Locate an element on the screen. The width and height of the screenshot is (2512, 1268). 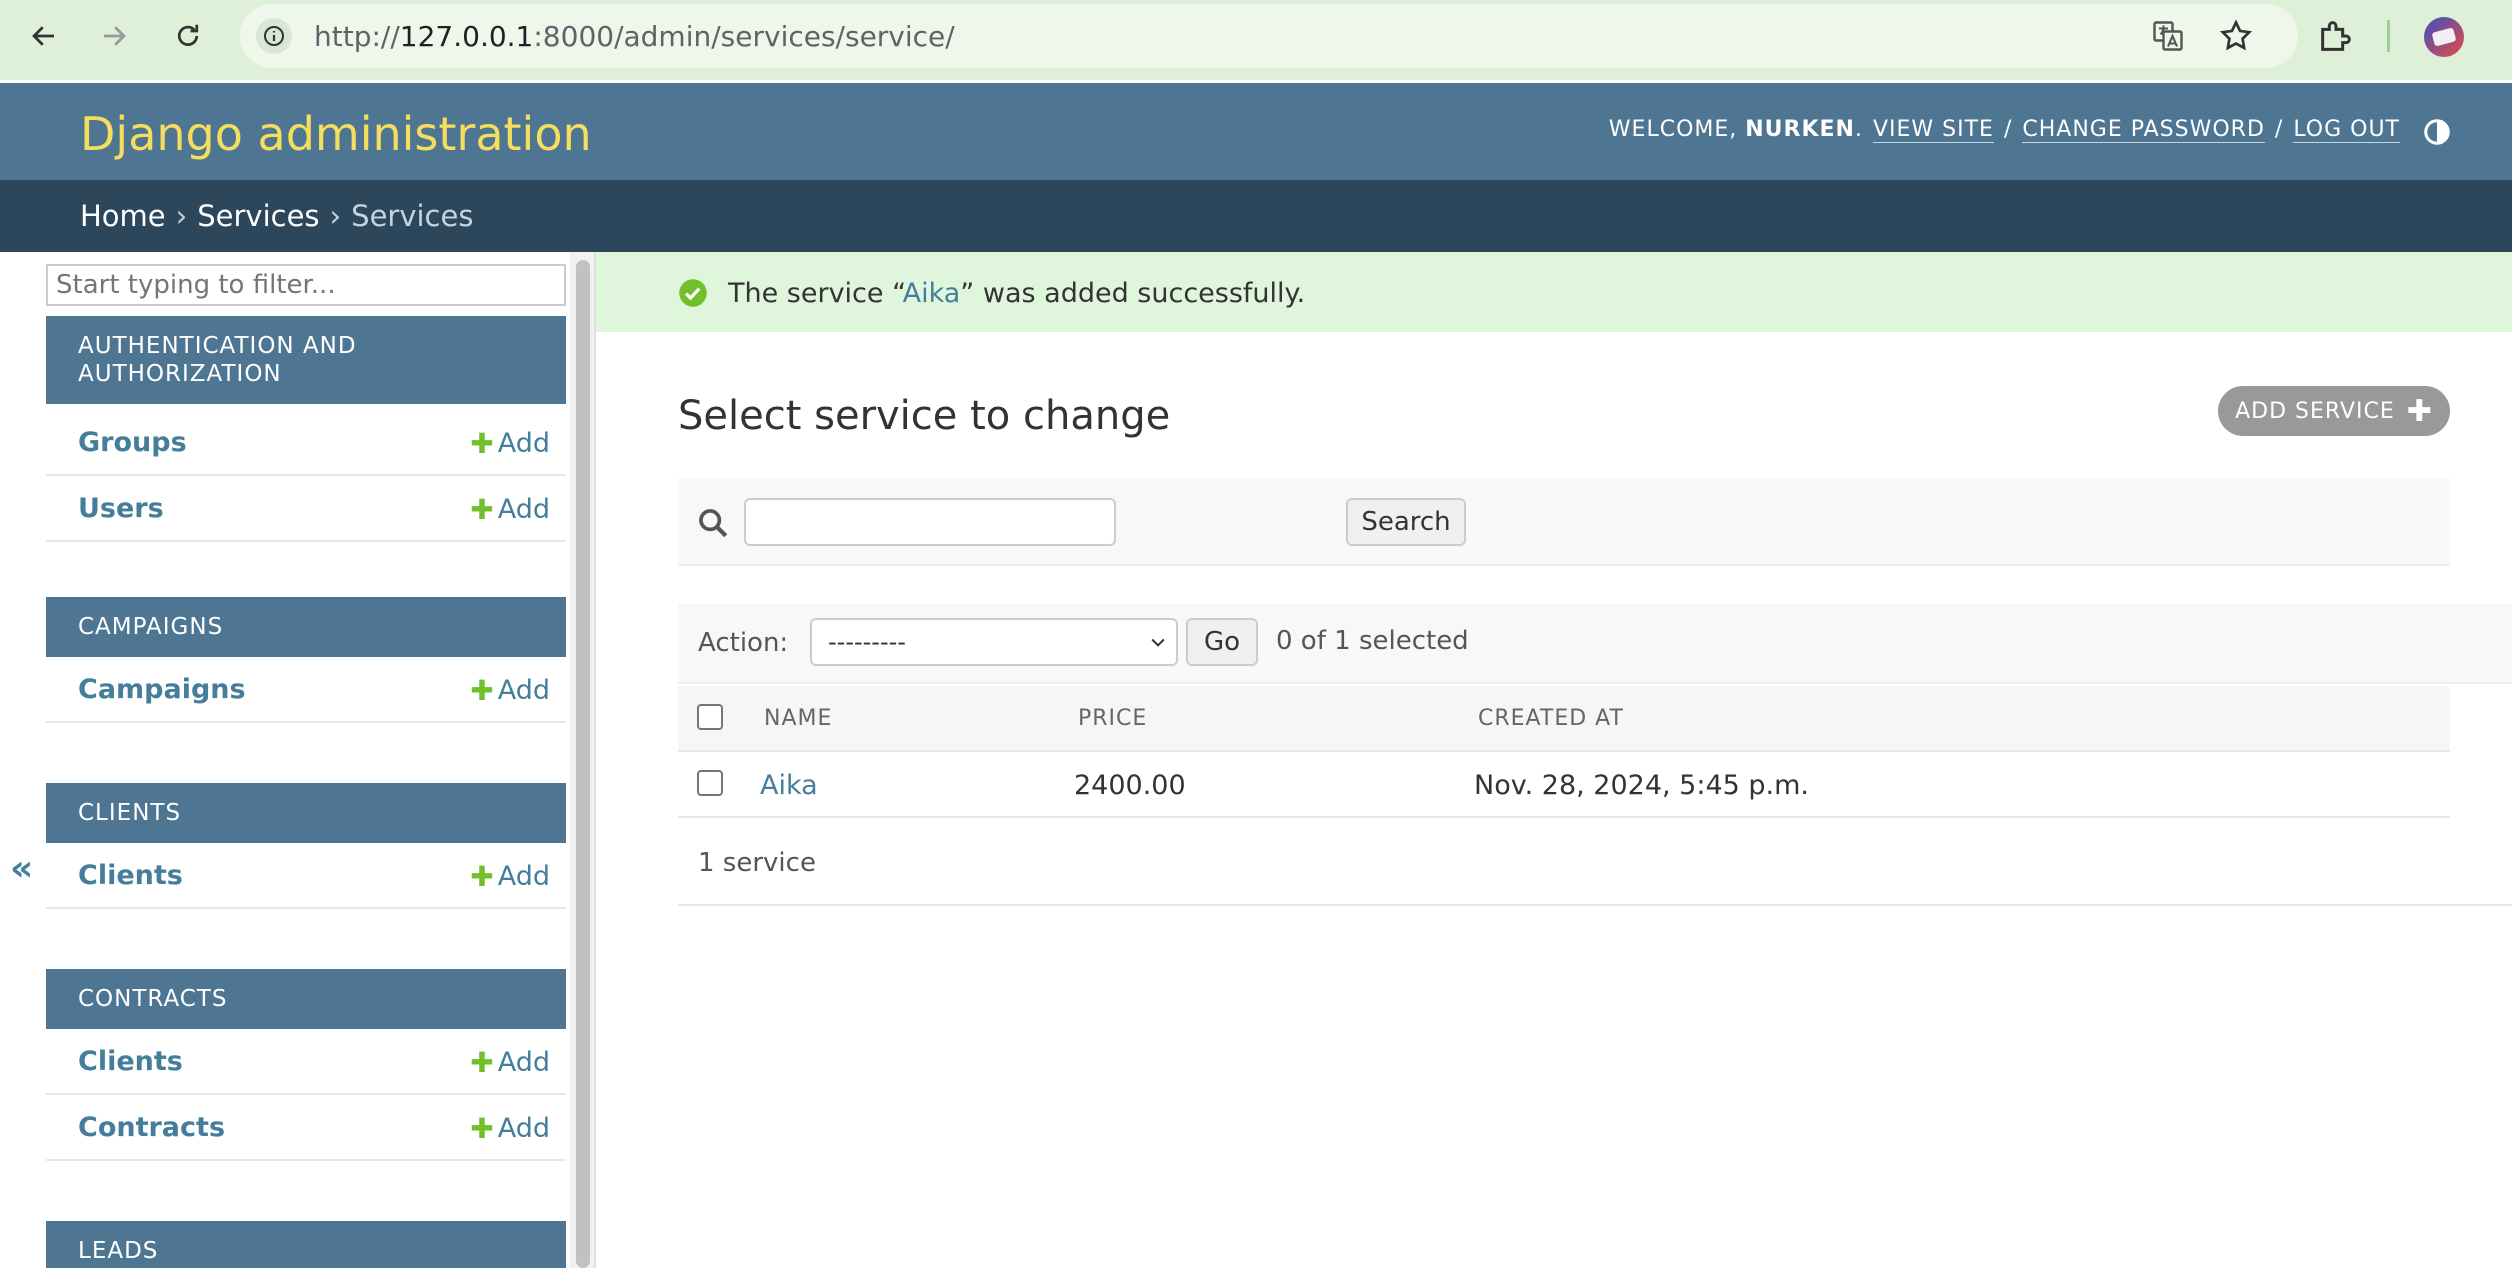
site-info-icon is located at coordinates (274, 36).